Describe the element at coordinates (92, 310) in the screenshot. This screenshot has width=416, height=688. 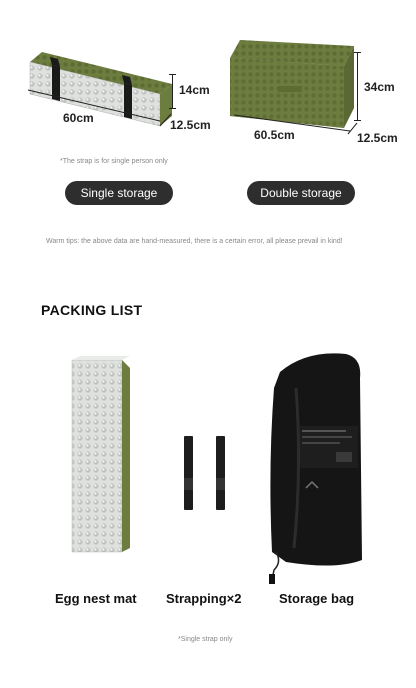
I see `packing-list-heading: PACKING LIST` at that location.